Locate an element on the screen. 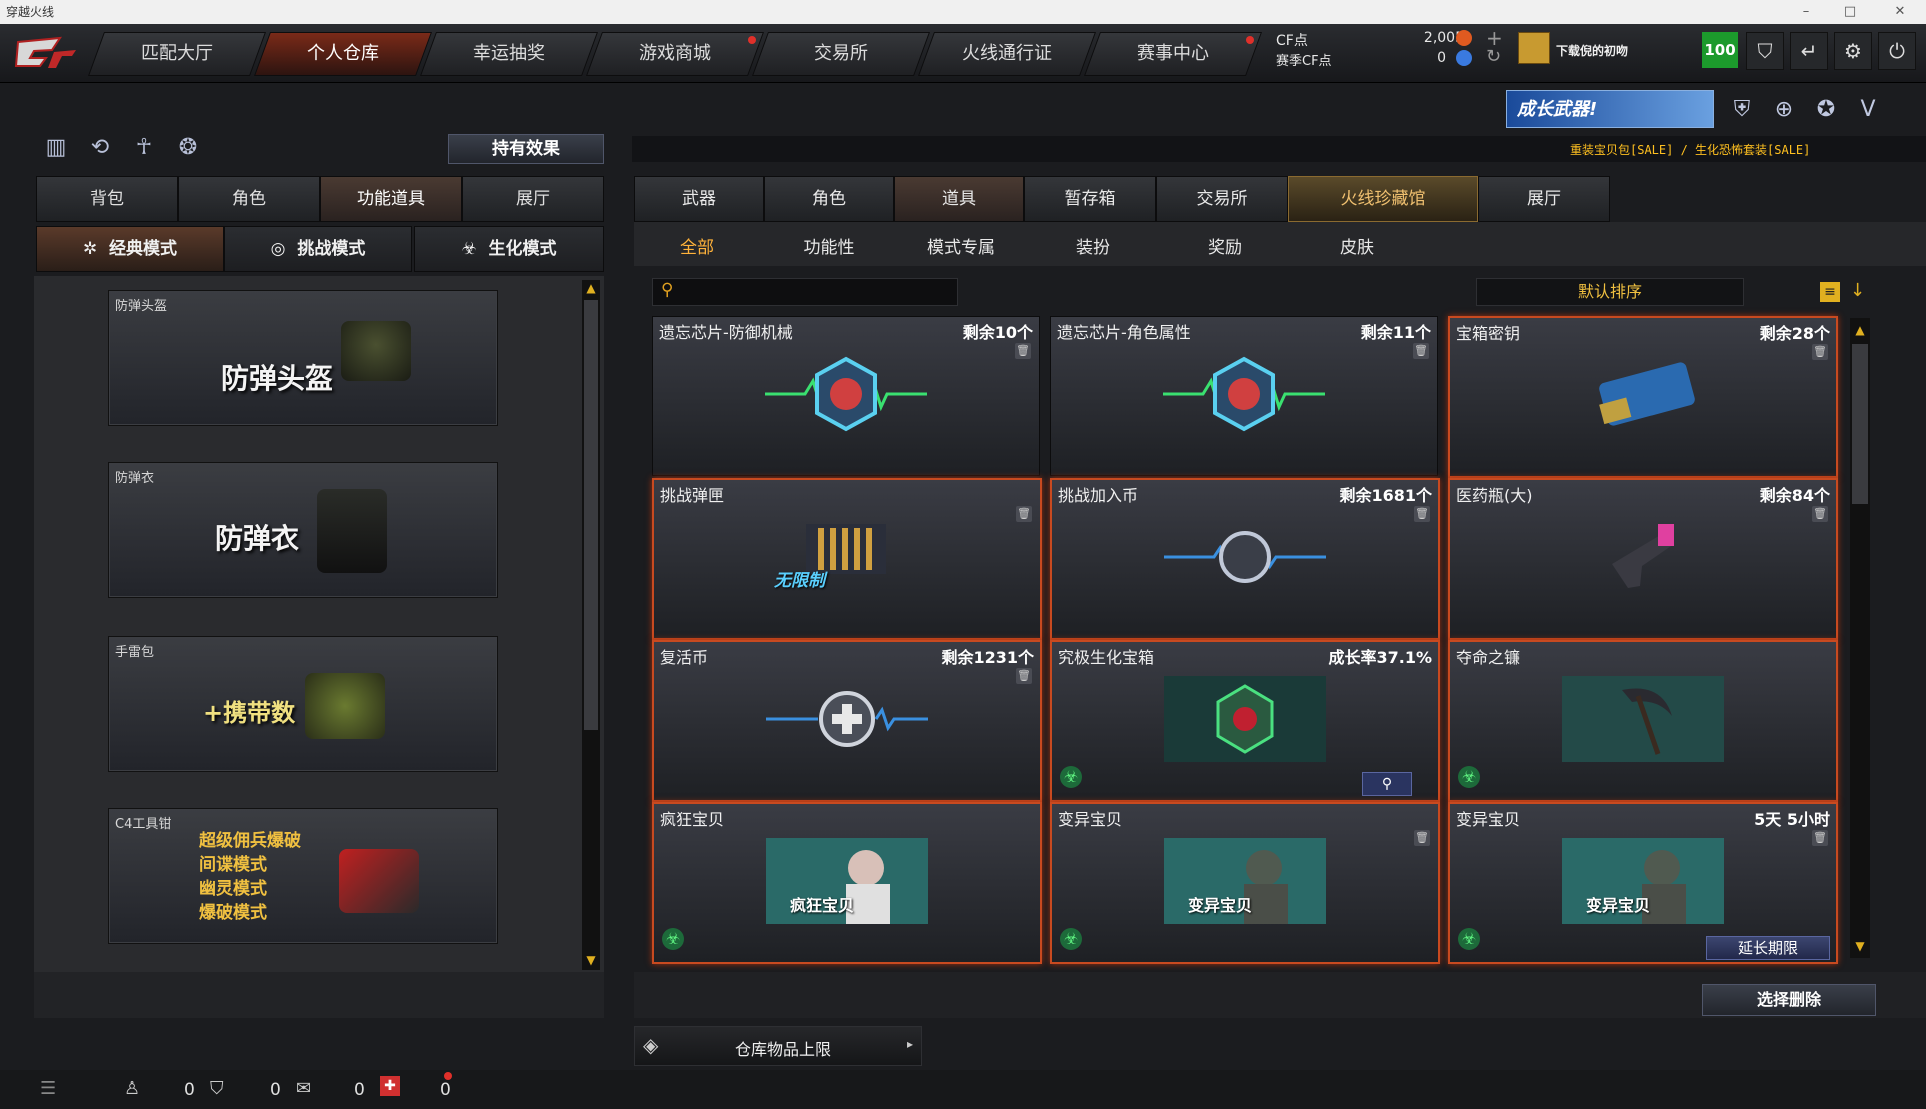 The height and width of the screenshot is (1109, 1926). history-icon: ⟲ is located at coordinates (100, 148).